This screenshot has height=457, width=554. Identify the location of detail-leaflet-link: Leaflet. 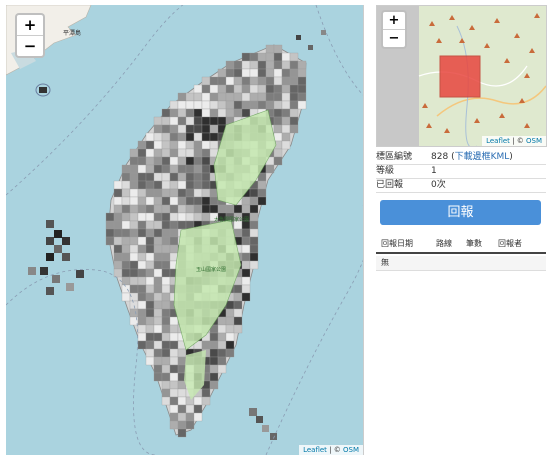
(498, 141).